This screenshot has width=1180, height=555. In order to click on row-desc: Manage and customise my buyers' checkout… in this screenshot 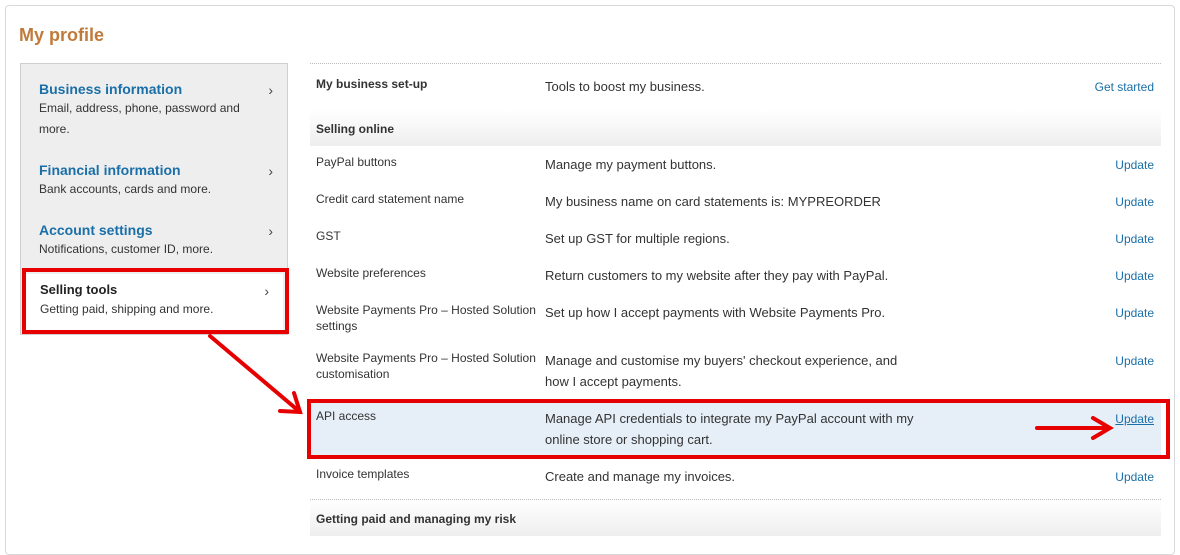, I will do `click(721, 371)`.